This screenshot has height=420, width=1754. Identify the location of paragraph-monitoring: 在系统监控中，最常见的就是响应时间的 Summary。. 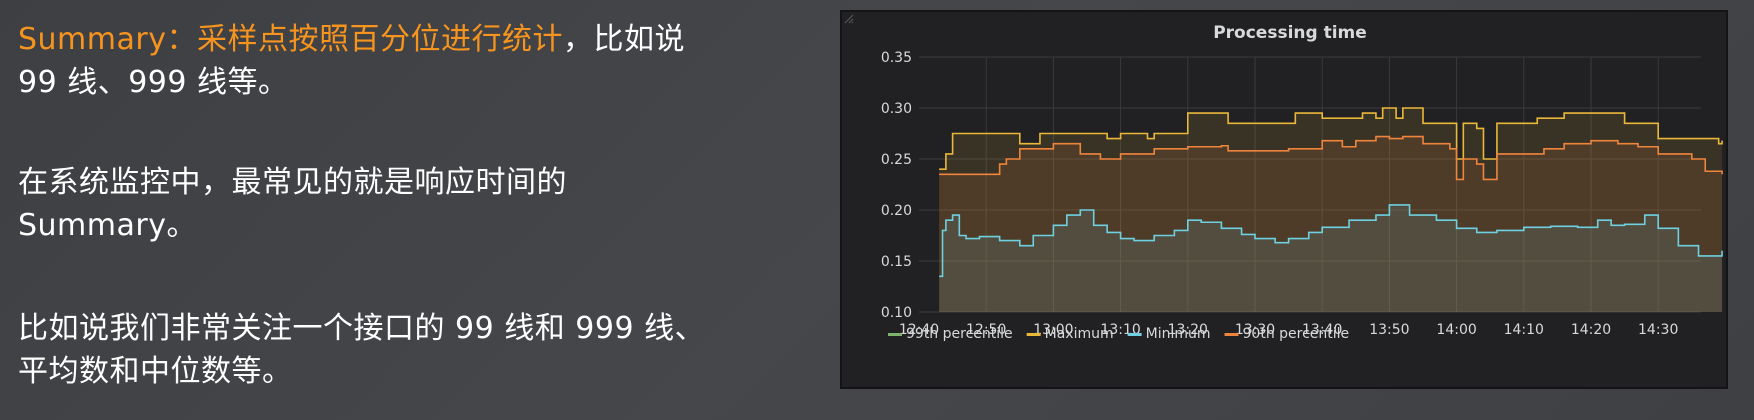
(418, 204).